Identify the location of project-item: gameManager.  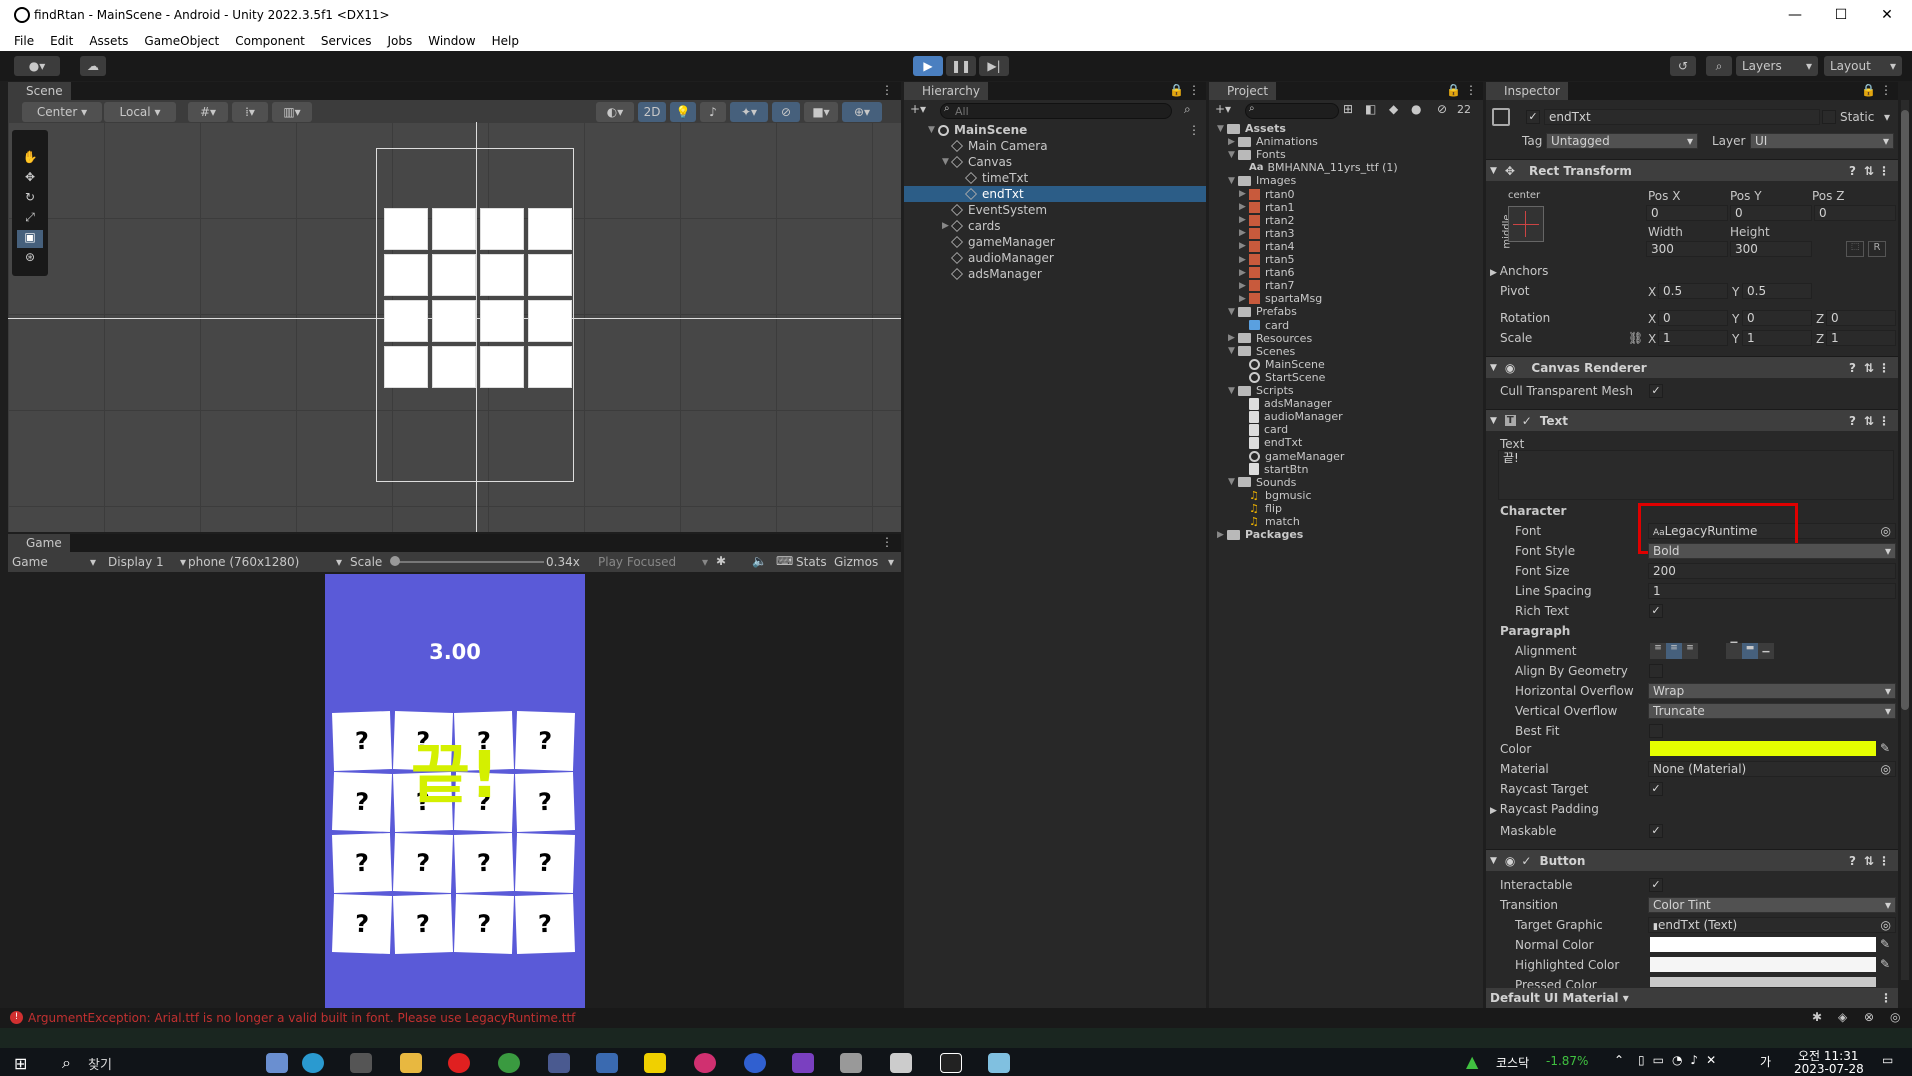
(1276, 456).